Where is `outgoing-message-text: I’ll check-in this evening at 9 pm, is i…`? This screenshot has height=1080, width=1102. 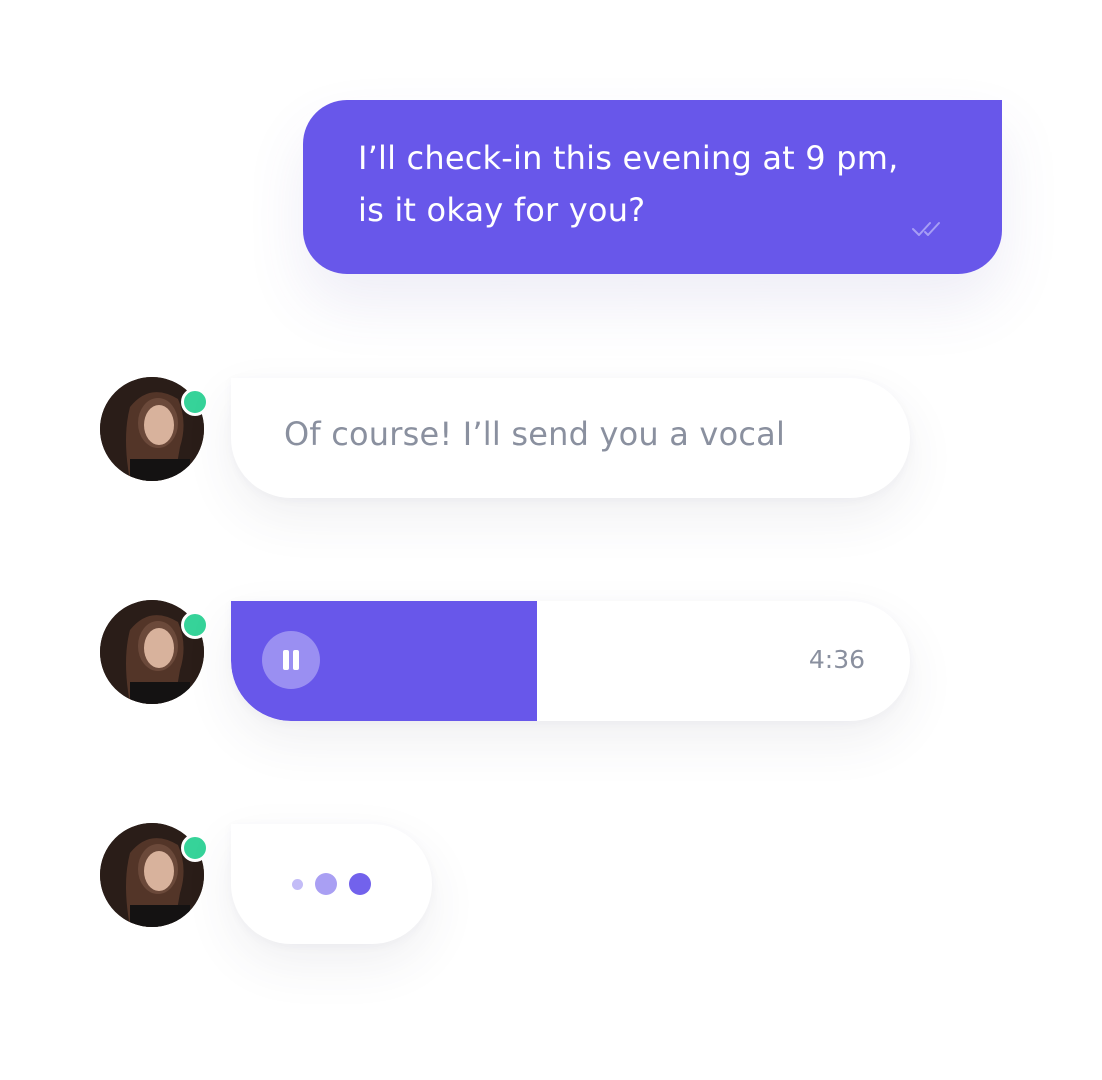
outgoing-message-text: I’ll check-in this evening at 9 pm, is i… is located at coordinates (628, 184).